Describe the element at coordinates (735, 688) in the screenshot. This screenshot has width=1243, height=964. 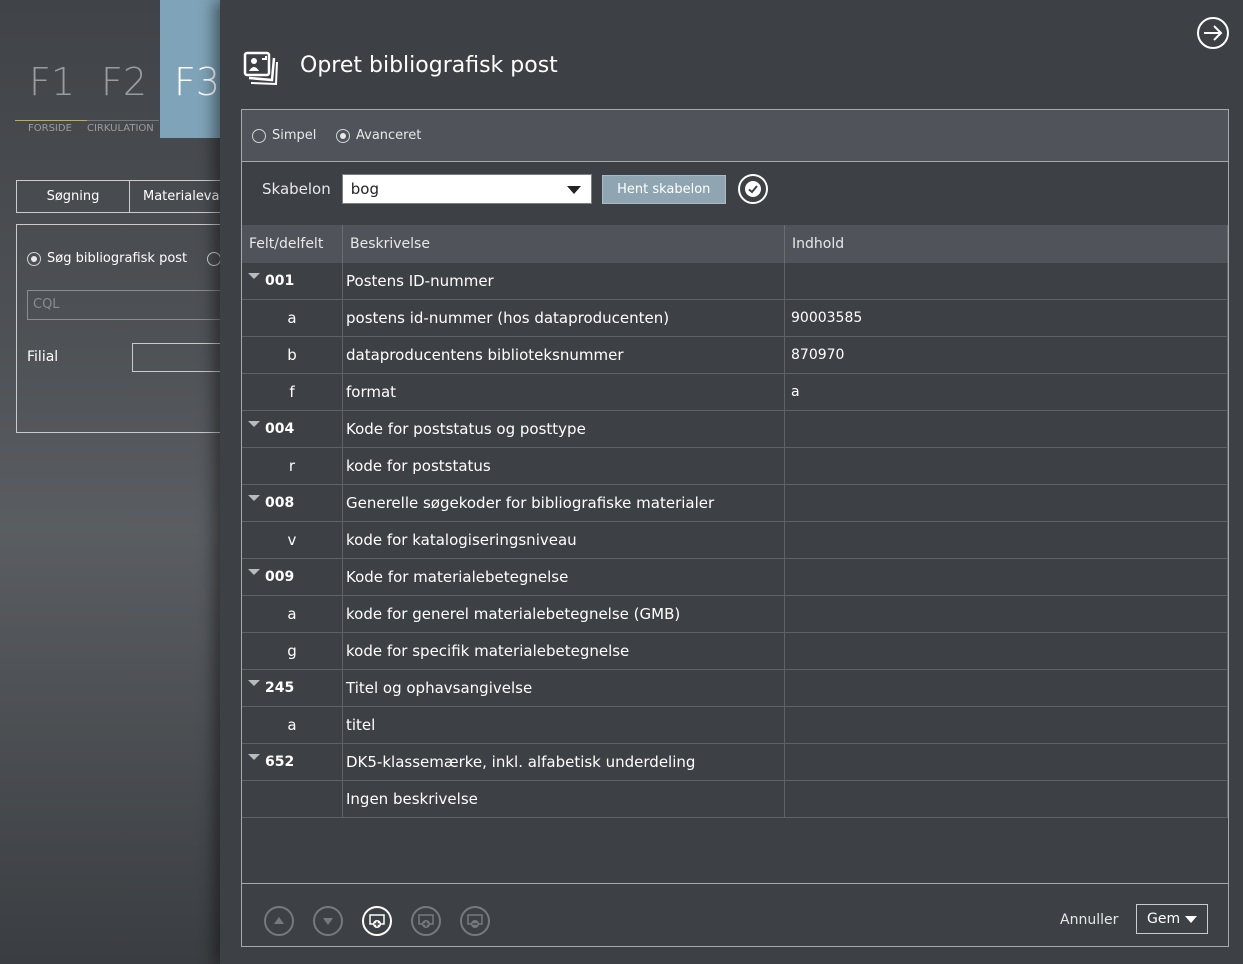
I see `table-row: 245 Titel og ophavsangivelse` at that location.